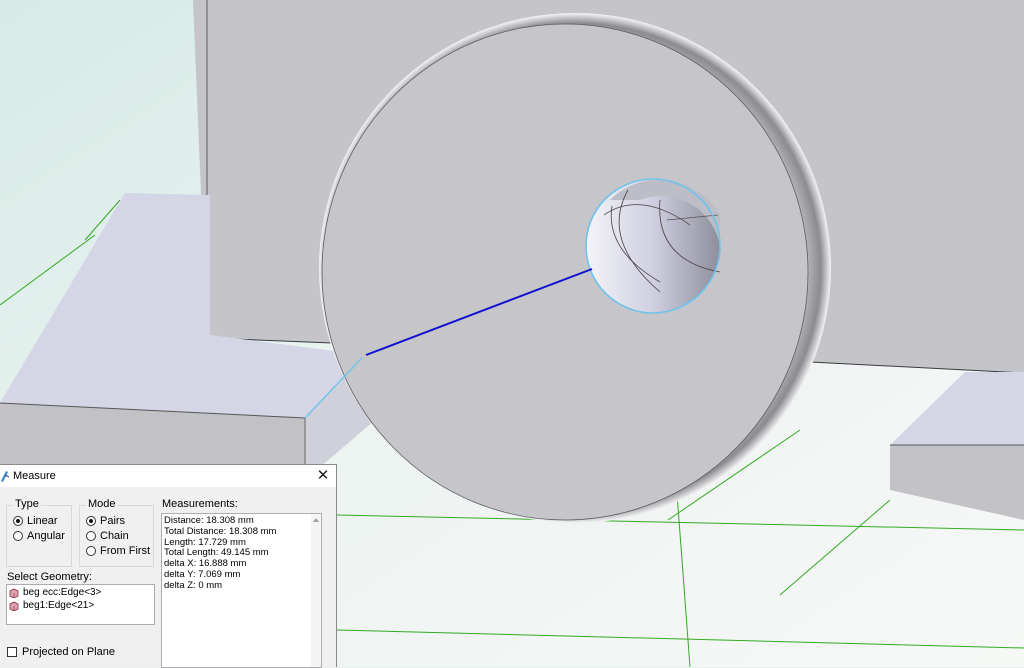  What do you see at coordinates (62, 592) in the screenshot?
I see `list-item-label: beg ecc:Edge<3>` at bounding box center [62, 592].